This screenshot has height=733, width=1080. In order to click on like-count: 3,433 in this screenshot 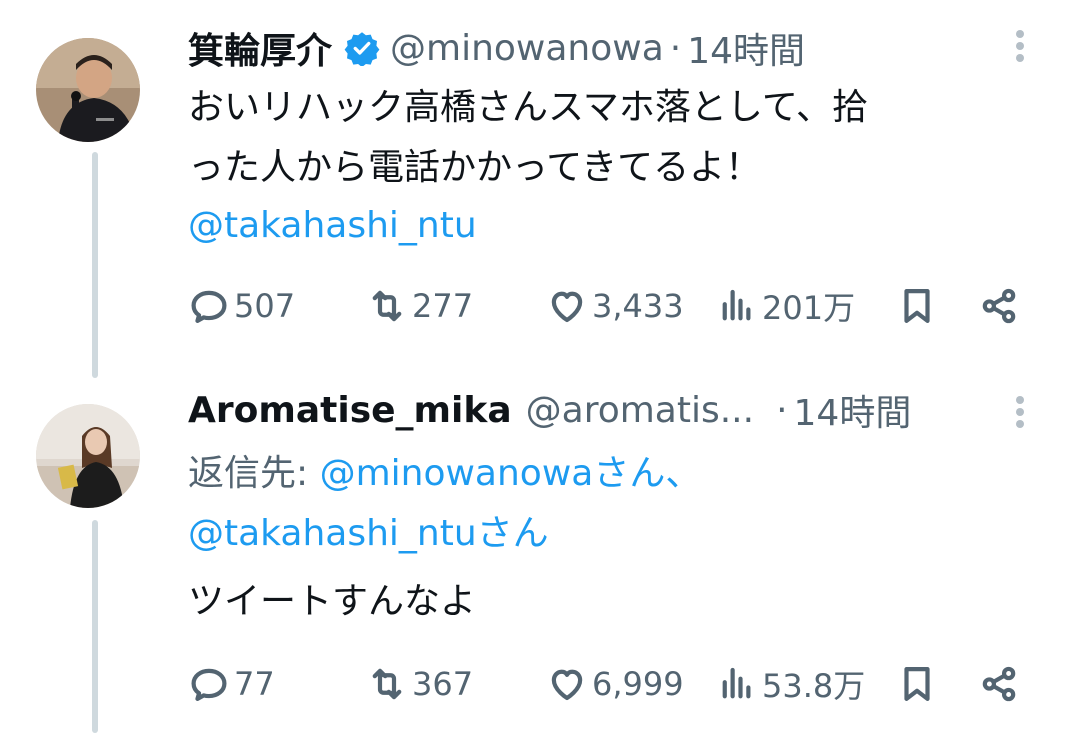, I will do `click(638, 306)`.